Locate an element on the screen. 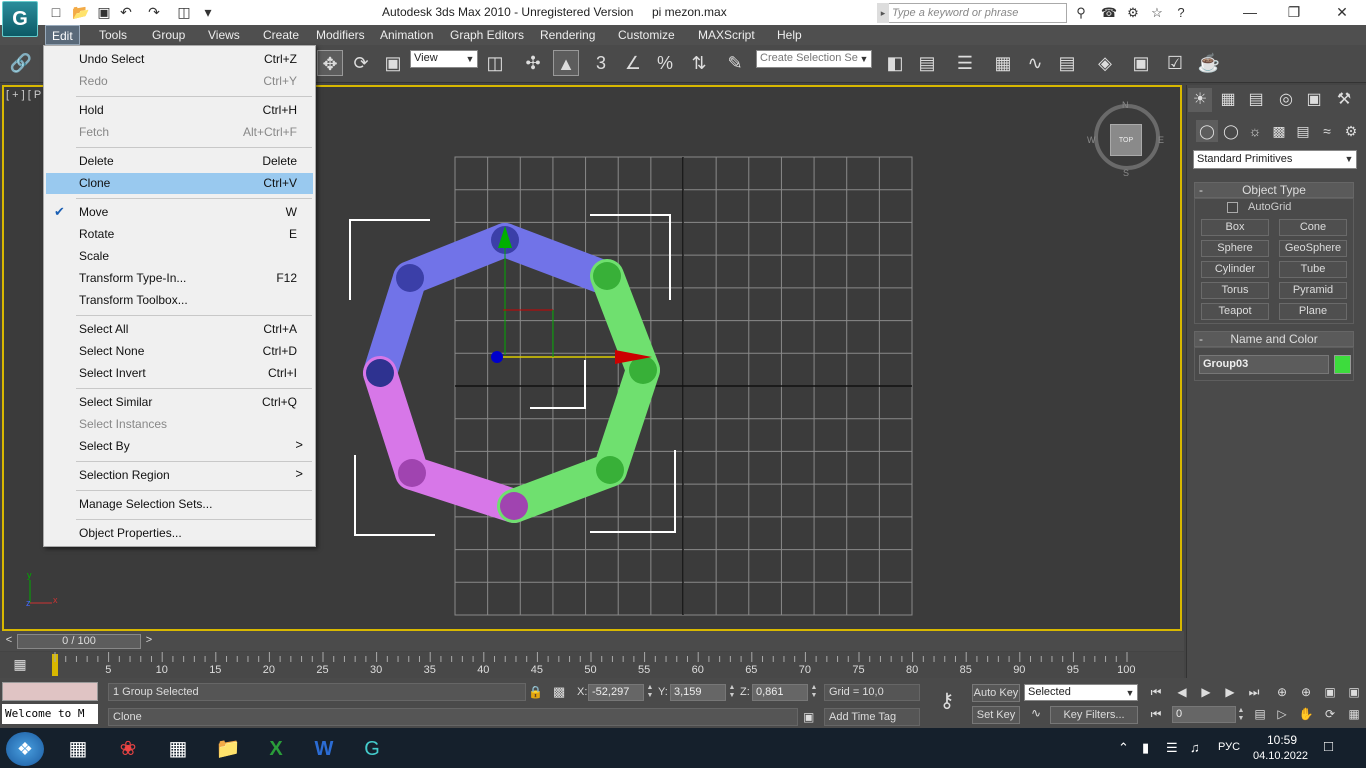 The width and height of the screenshot is (1366, 768). teapot-button: Teapot is located at coordinates (1235, 311).